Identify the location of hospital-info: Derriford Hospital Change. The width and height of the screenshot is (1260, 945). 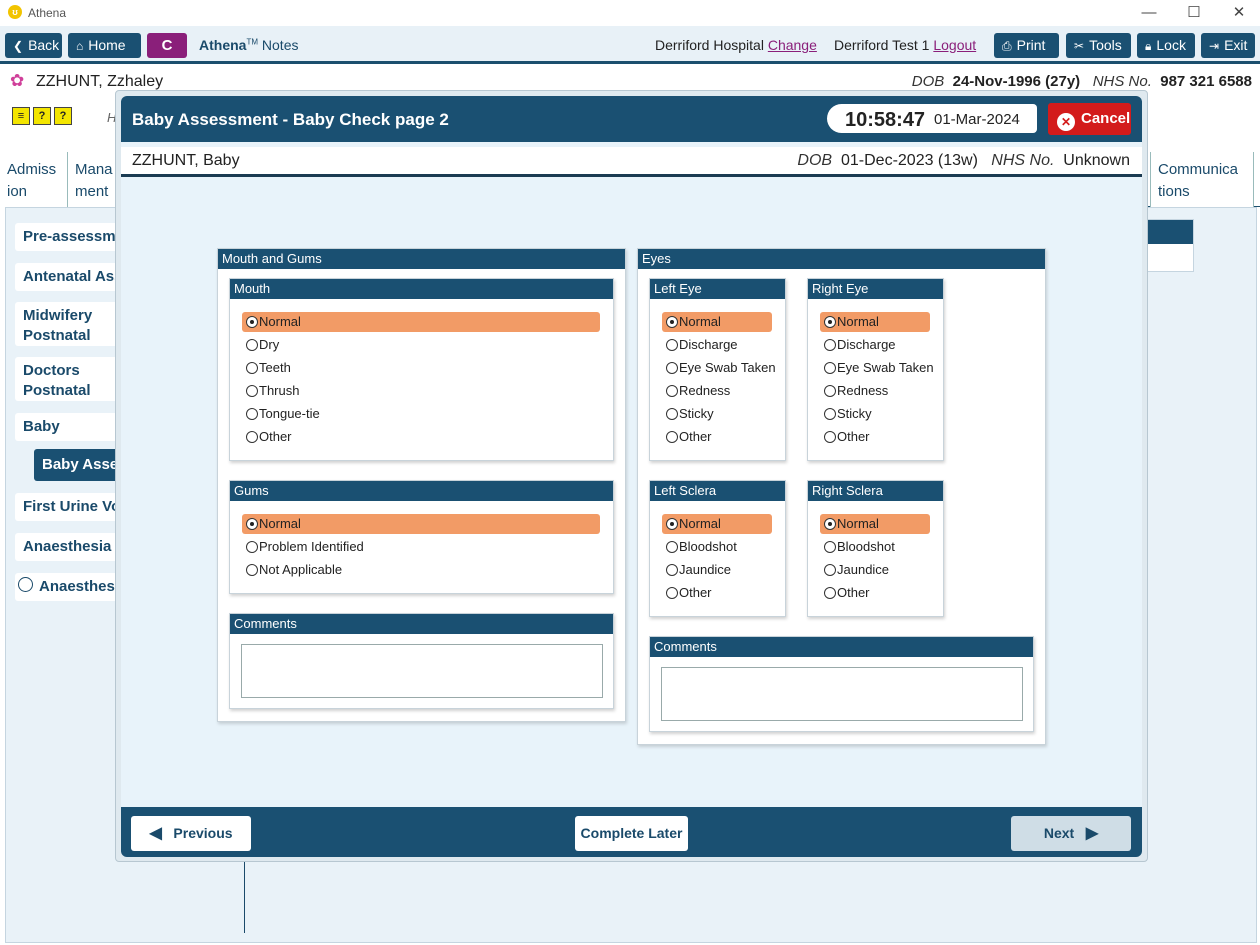
(736, 45).